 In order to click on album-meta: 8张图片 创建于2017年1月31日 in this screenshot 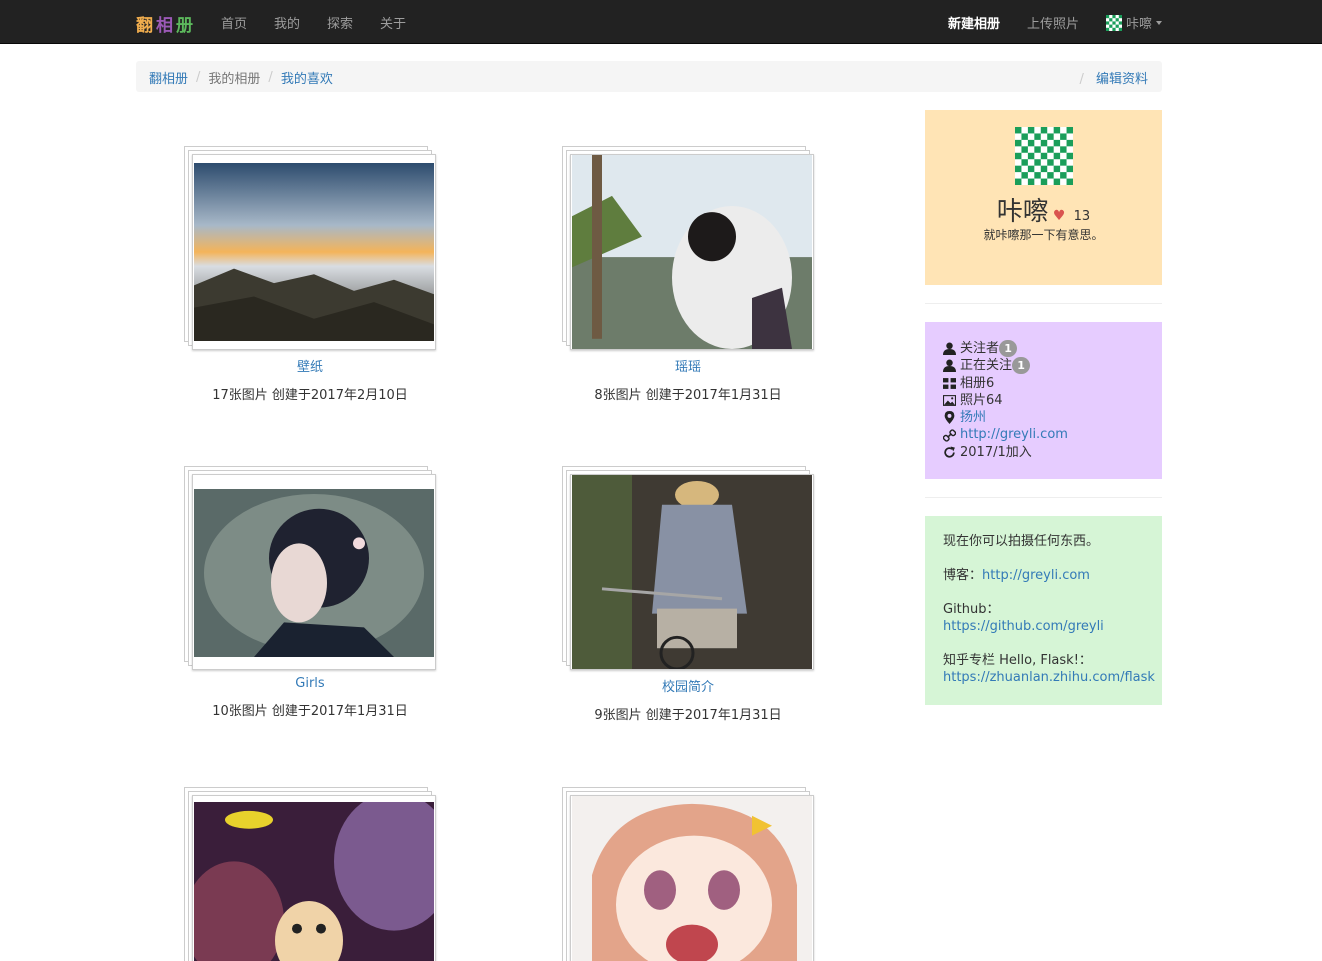, I will do `click(688, 395)`.